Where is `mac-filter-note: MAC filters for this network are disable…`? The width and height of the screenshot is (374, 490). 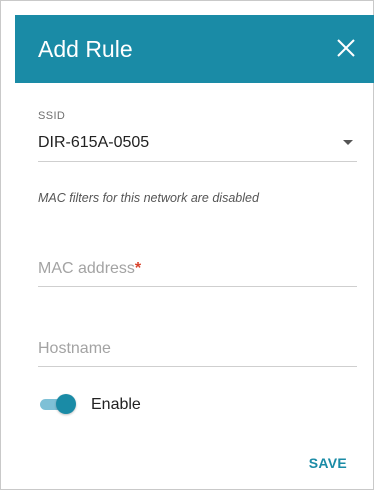
mac-filter-note: MAC filters for this network are disable… is located at coordinates (148, 198).